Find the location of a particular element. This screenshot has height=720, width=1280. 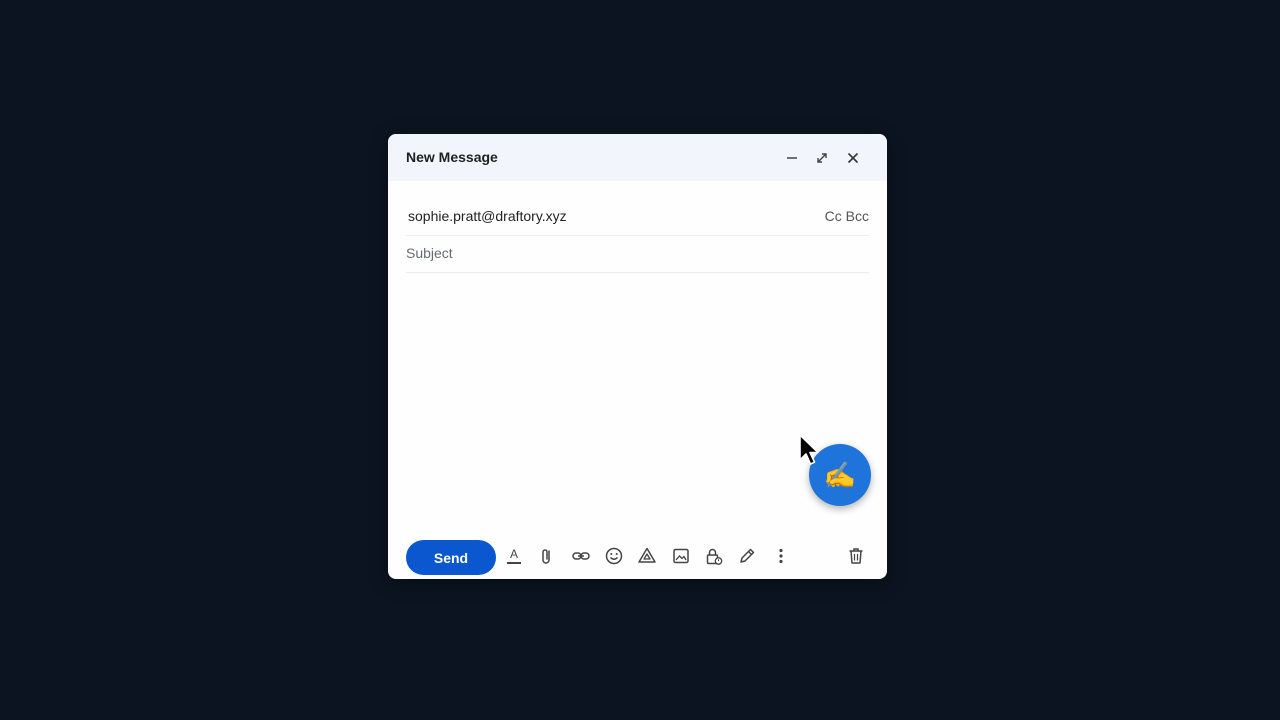

writing-hand-icon: ✍️ is located at coordinates (840, 474).